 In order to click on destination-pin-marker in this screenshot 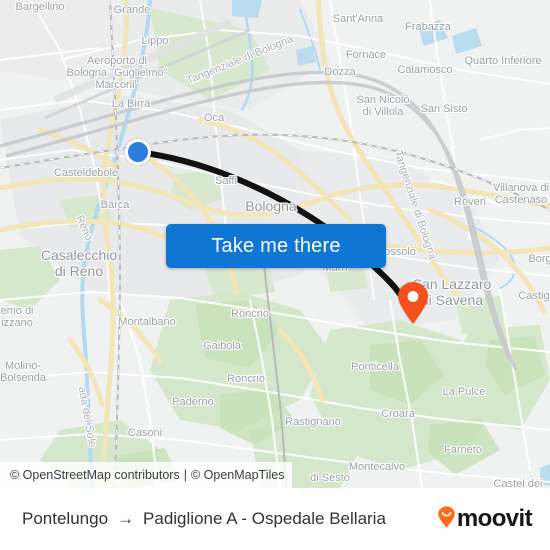, I will do `click(413, 303)`.